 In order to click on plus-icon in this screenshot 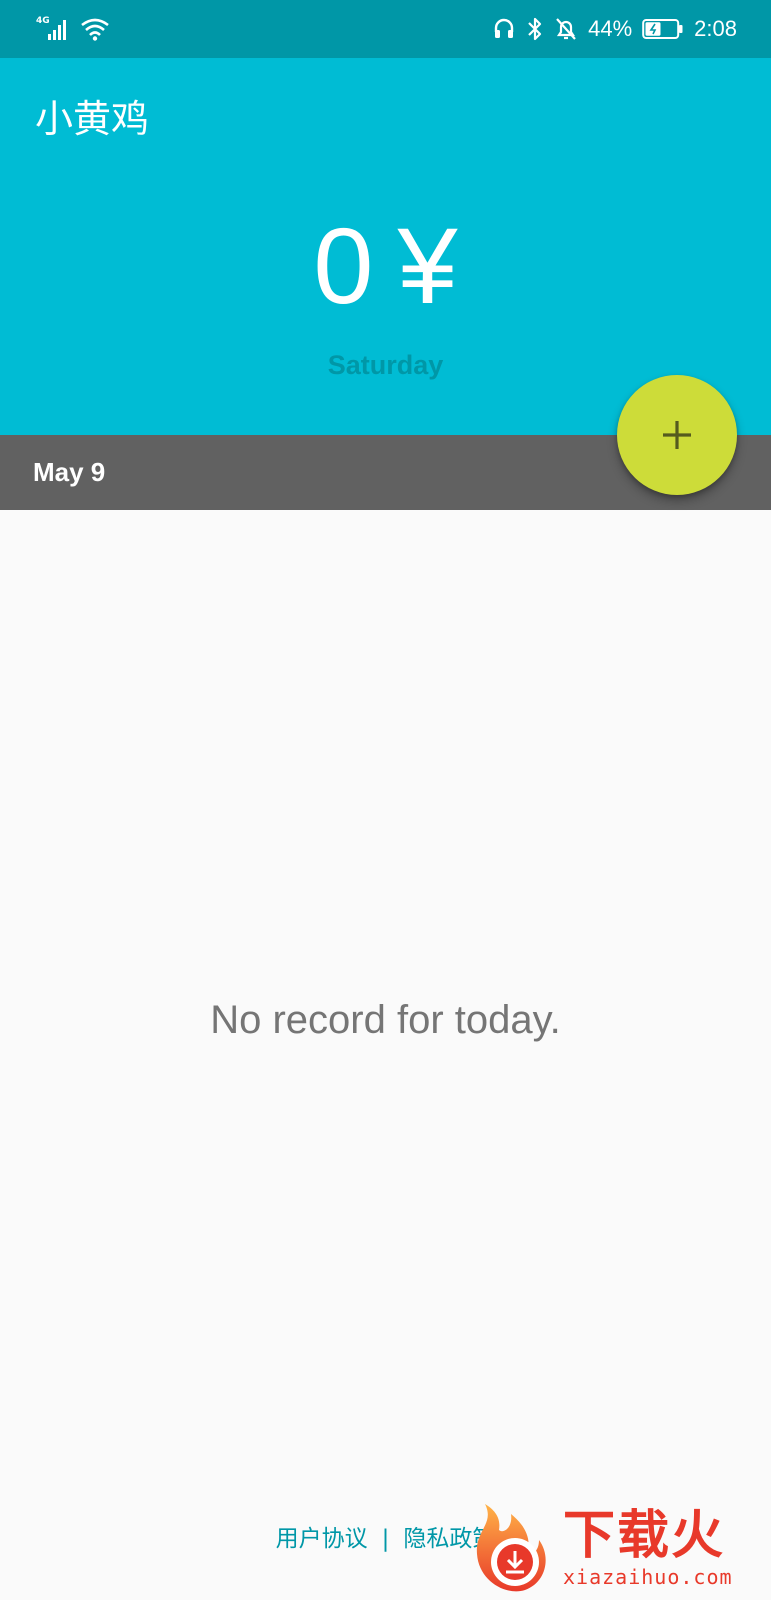, I will do `click(677, 435)`.